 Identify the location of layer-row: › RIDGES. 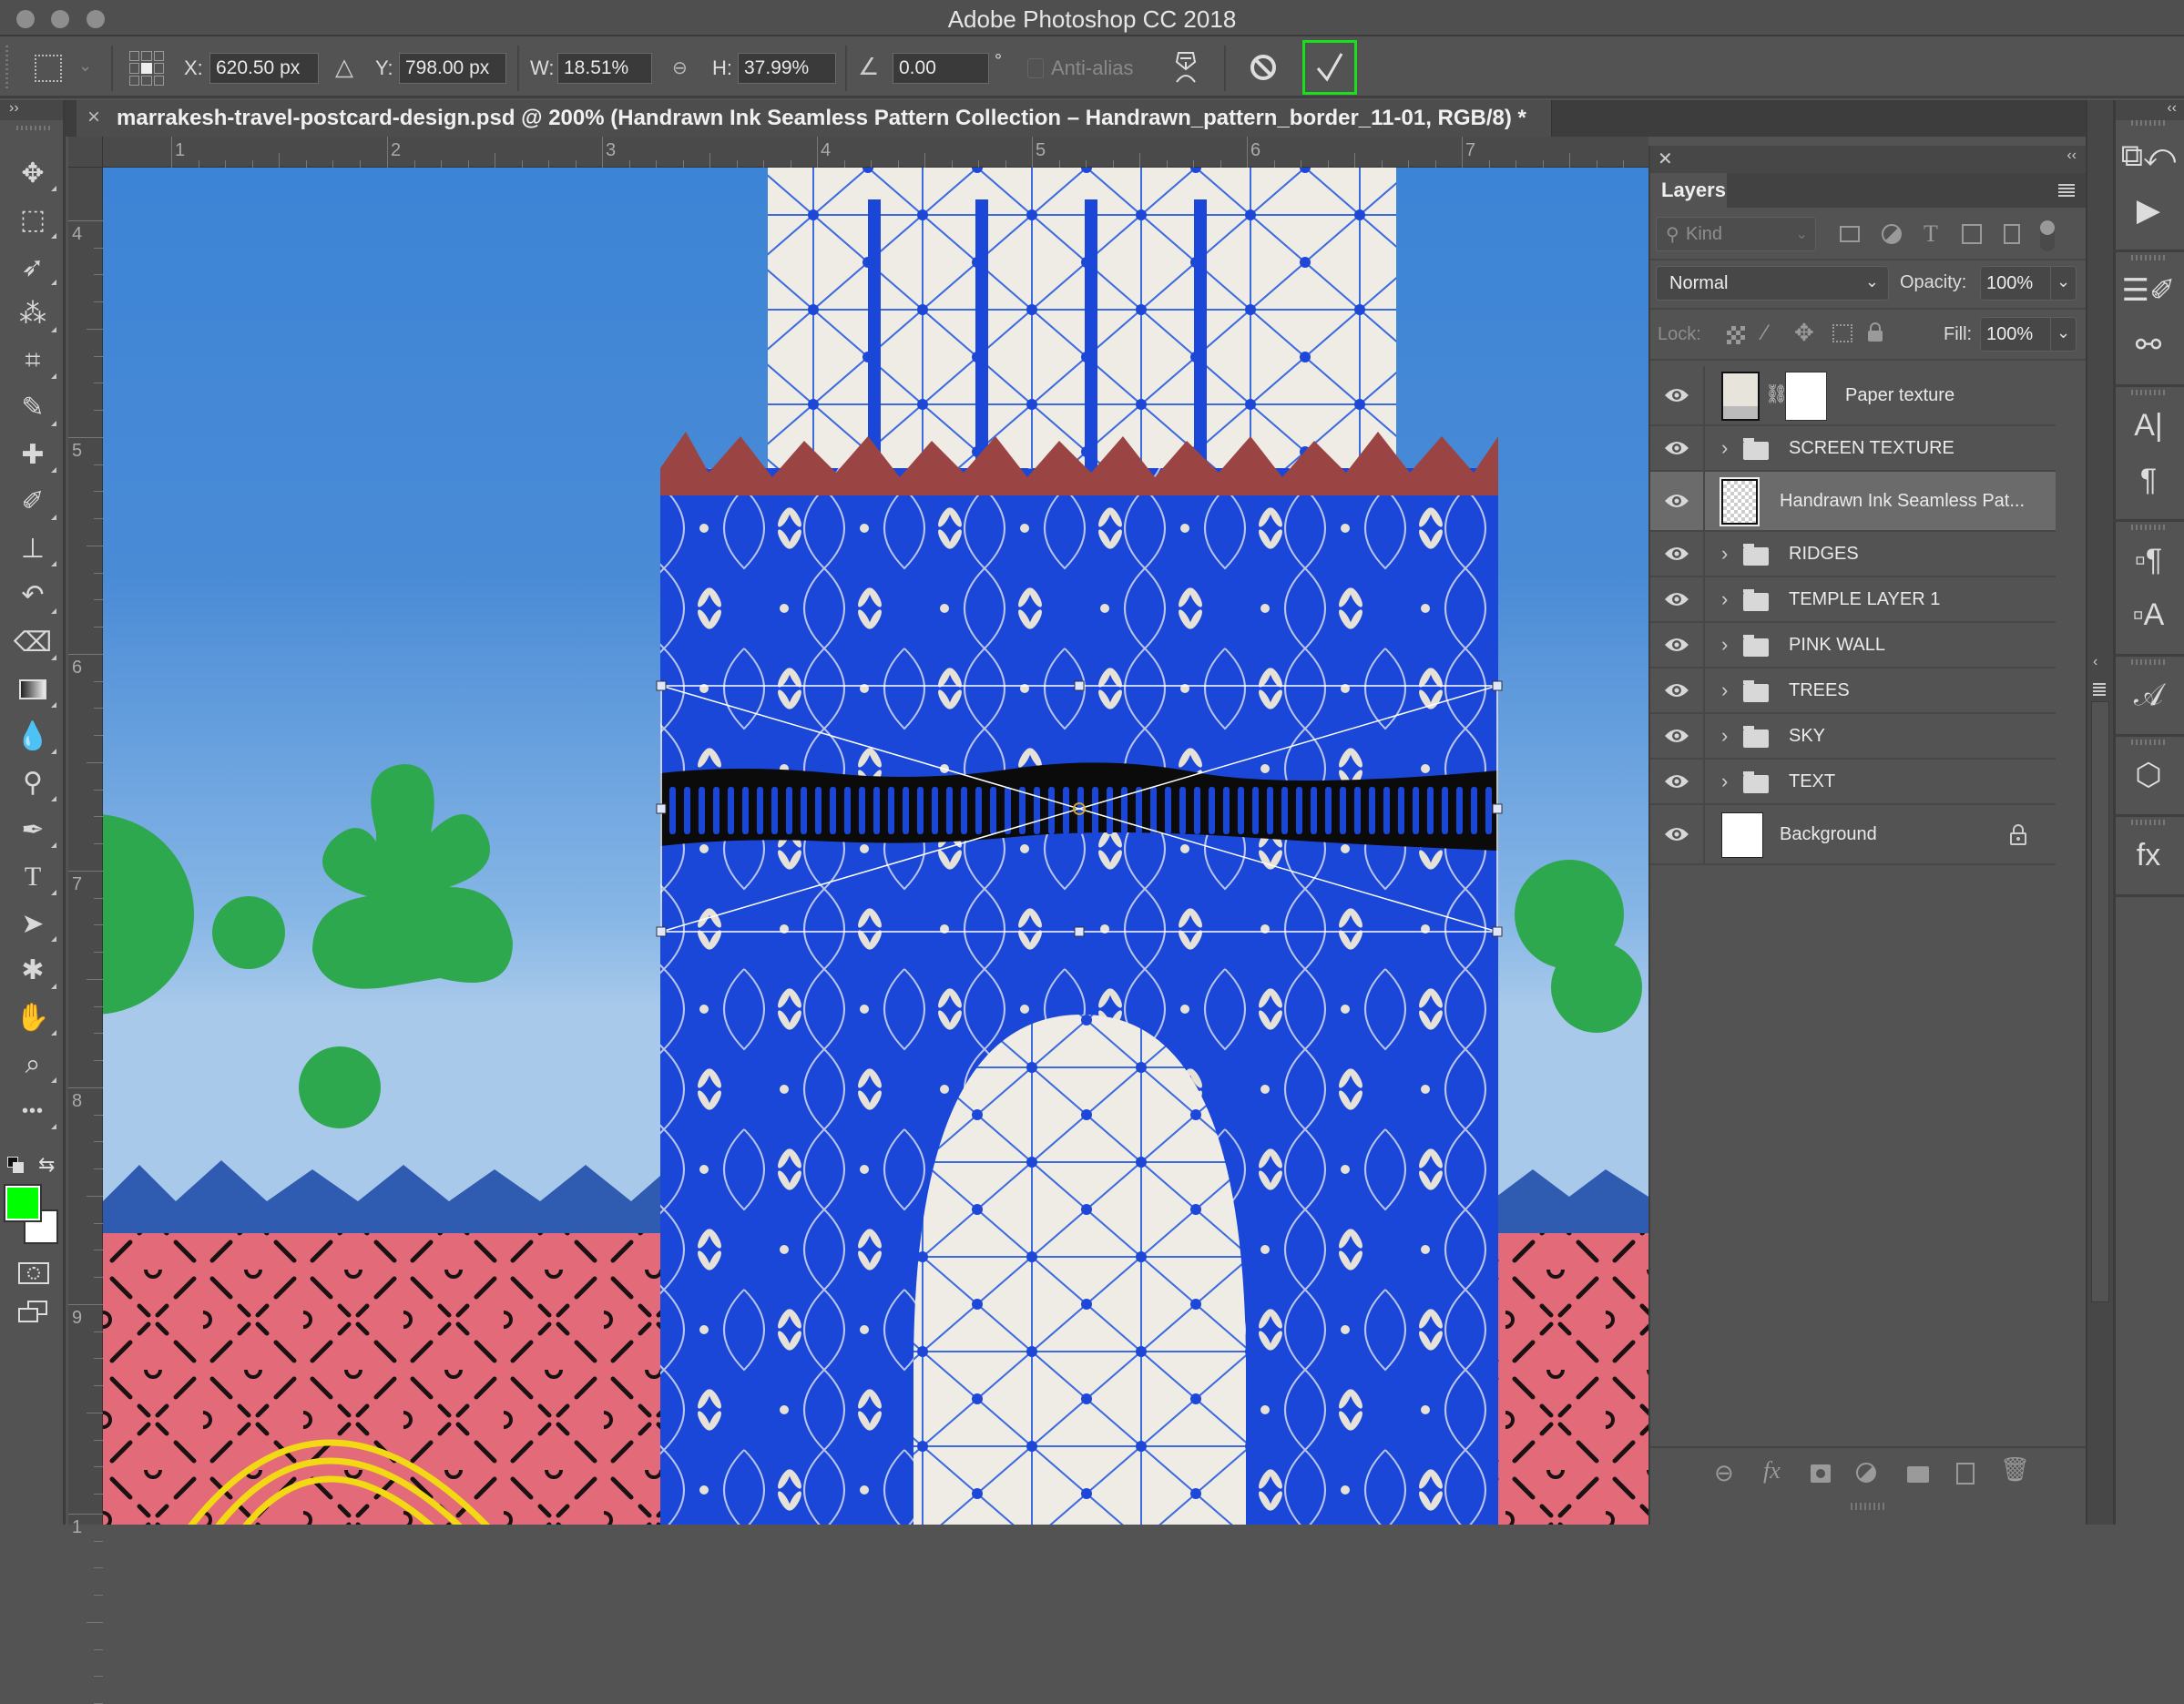
(1853, 555).